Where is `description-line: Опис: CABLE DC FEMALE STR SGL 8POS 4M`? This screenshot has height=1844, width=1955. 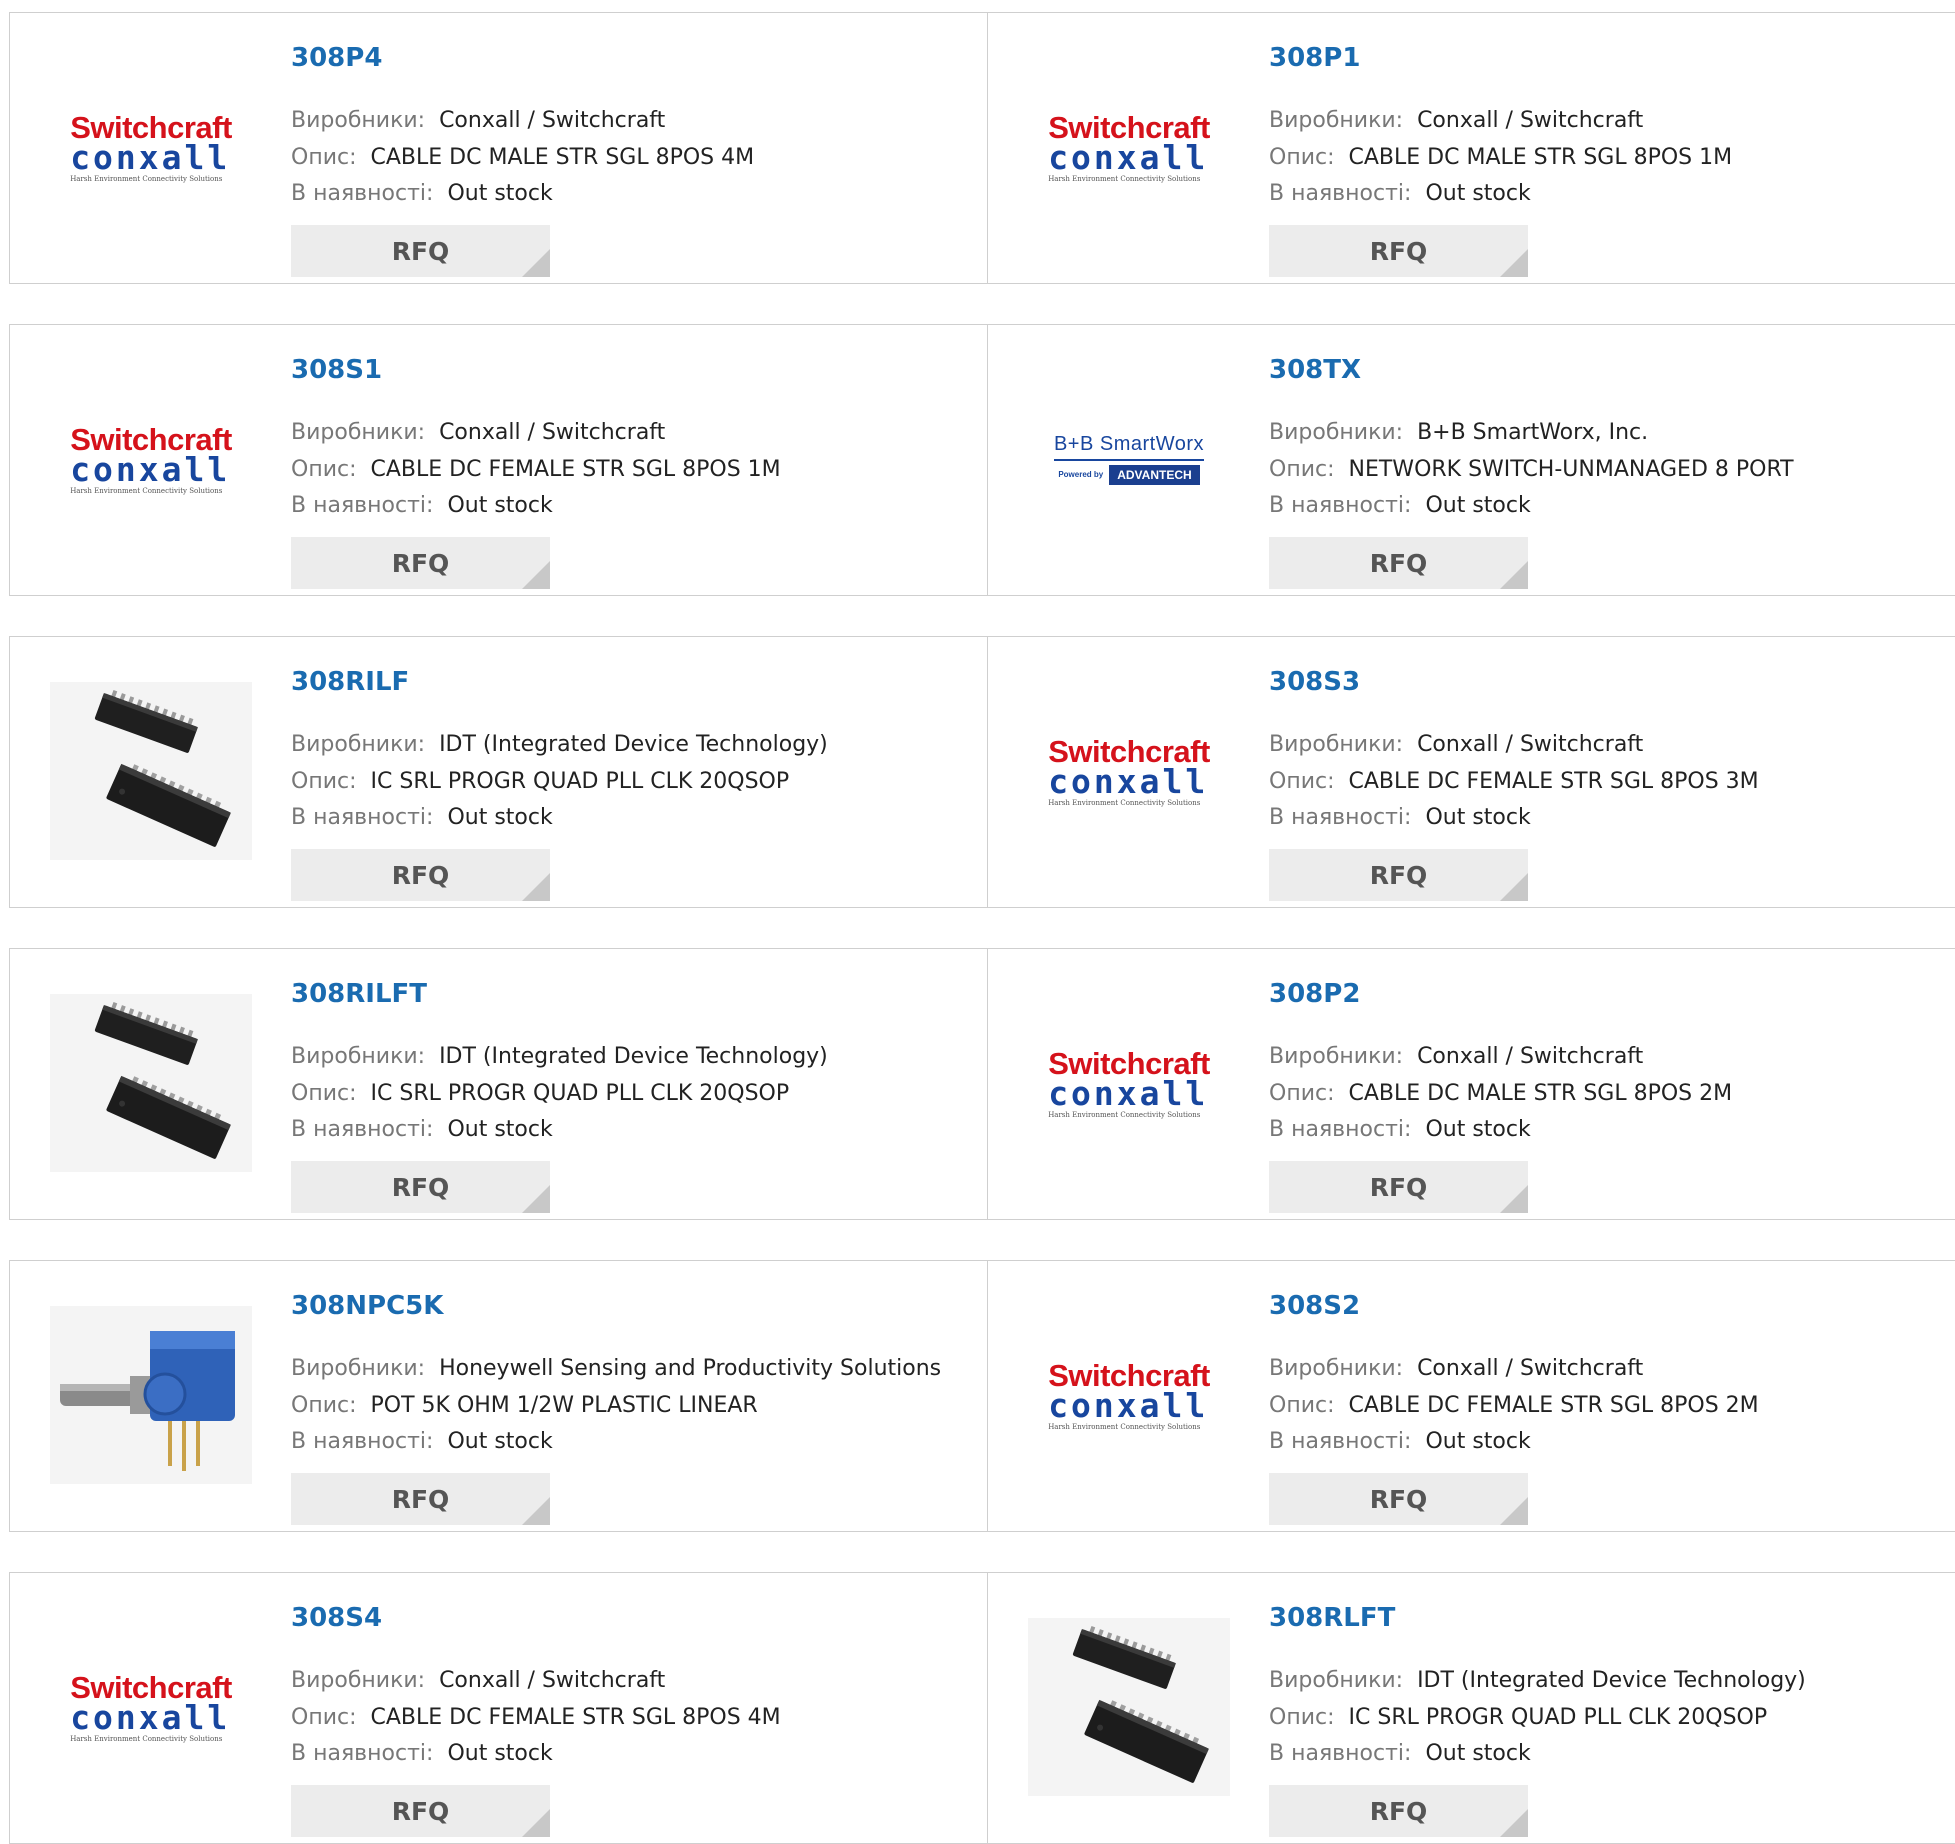 description-line: Опис: CABLE DC FEMALE STR SGL 8POS 4M is located at coordinates (536, 1717).